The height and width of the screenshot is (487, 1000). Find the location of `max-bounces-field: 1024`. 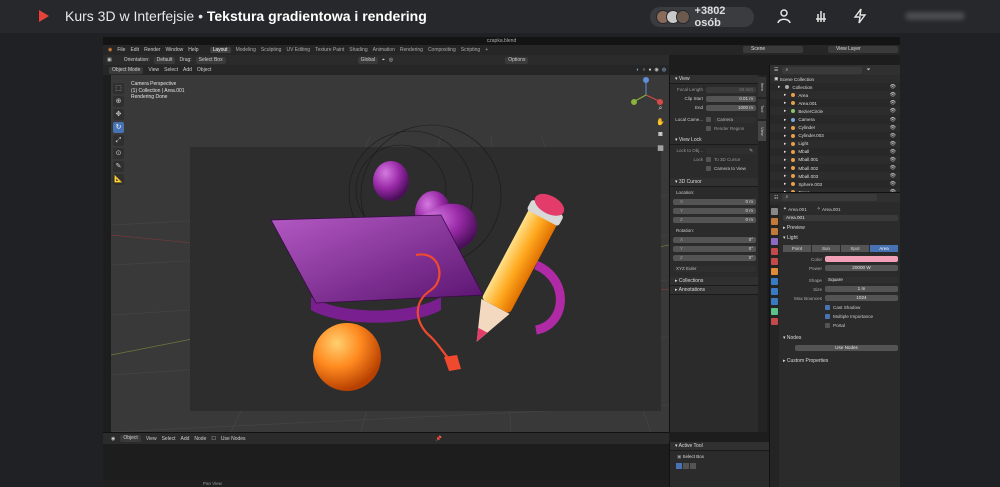

max-bounces-field: 1024 is located at coordinates (861, 298).